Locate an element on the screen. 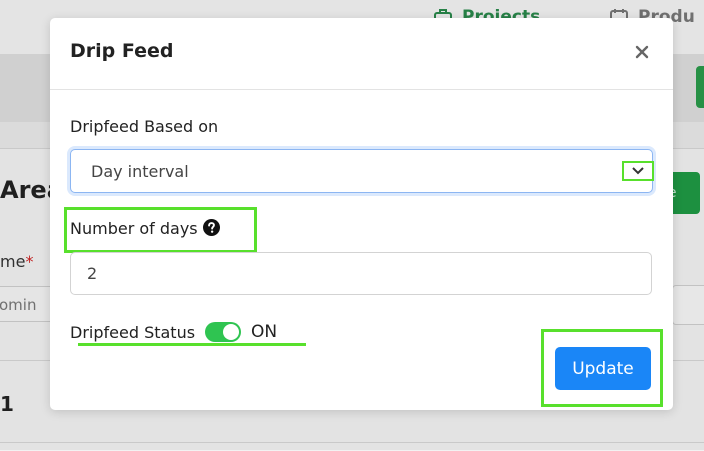  dripfeed-status-row: Dripfeed Status ON is located at coordinates (173, 332).